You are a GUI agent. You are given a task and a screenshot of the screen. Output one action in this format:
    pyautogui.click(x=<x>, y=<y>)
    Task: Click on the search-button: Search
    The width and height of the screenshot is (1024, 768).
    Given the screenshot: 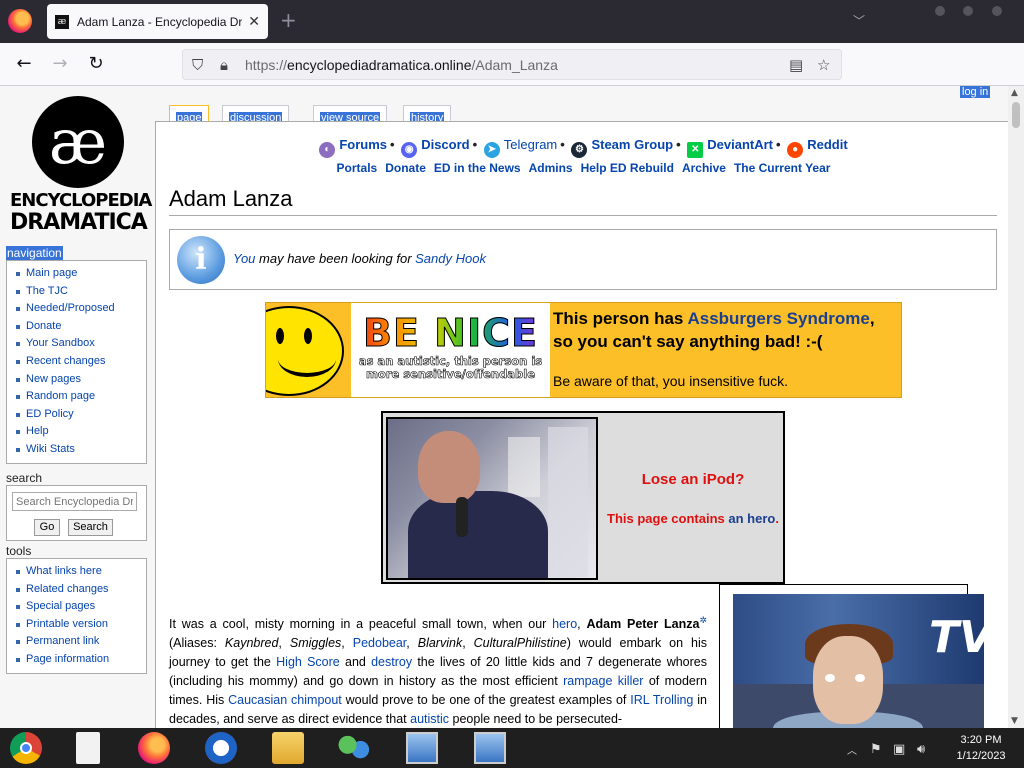 What is the action you would take?
    pyautogui.click(x=90, y=527)
    